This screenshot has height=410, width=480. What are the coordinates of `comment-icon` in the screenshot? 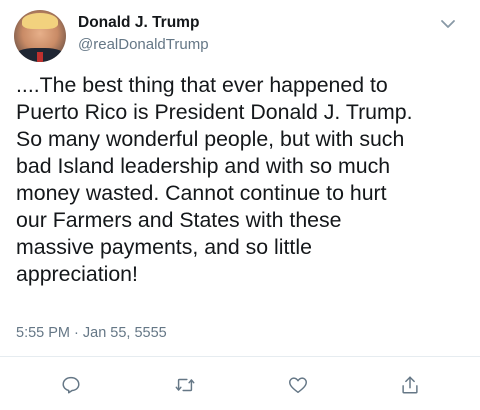 It's located at (71, 385).